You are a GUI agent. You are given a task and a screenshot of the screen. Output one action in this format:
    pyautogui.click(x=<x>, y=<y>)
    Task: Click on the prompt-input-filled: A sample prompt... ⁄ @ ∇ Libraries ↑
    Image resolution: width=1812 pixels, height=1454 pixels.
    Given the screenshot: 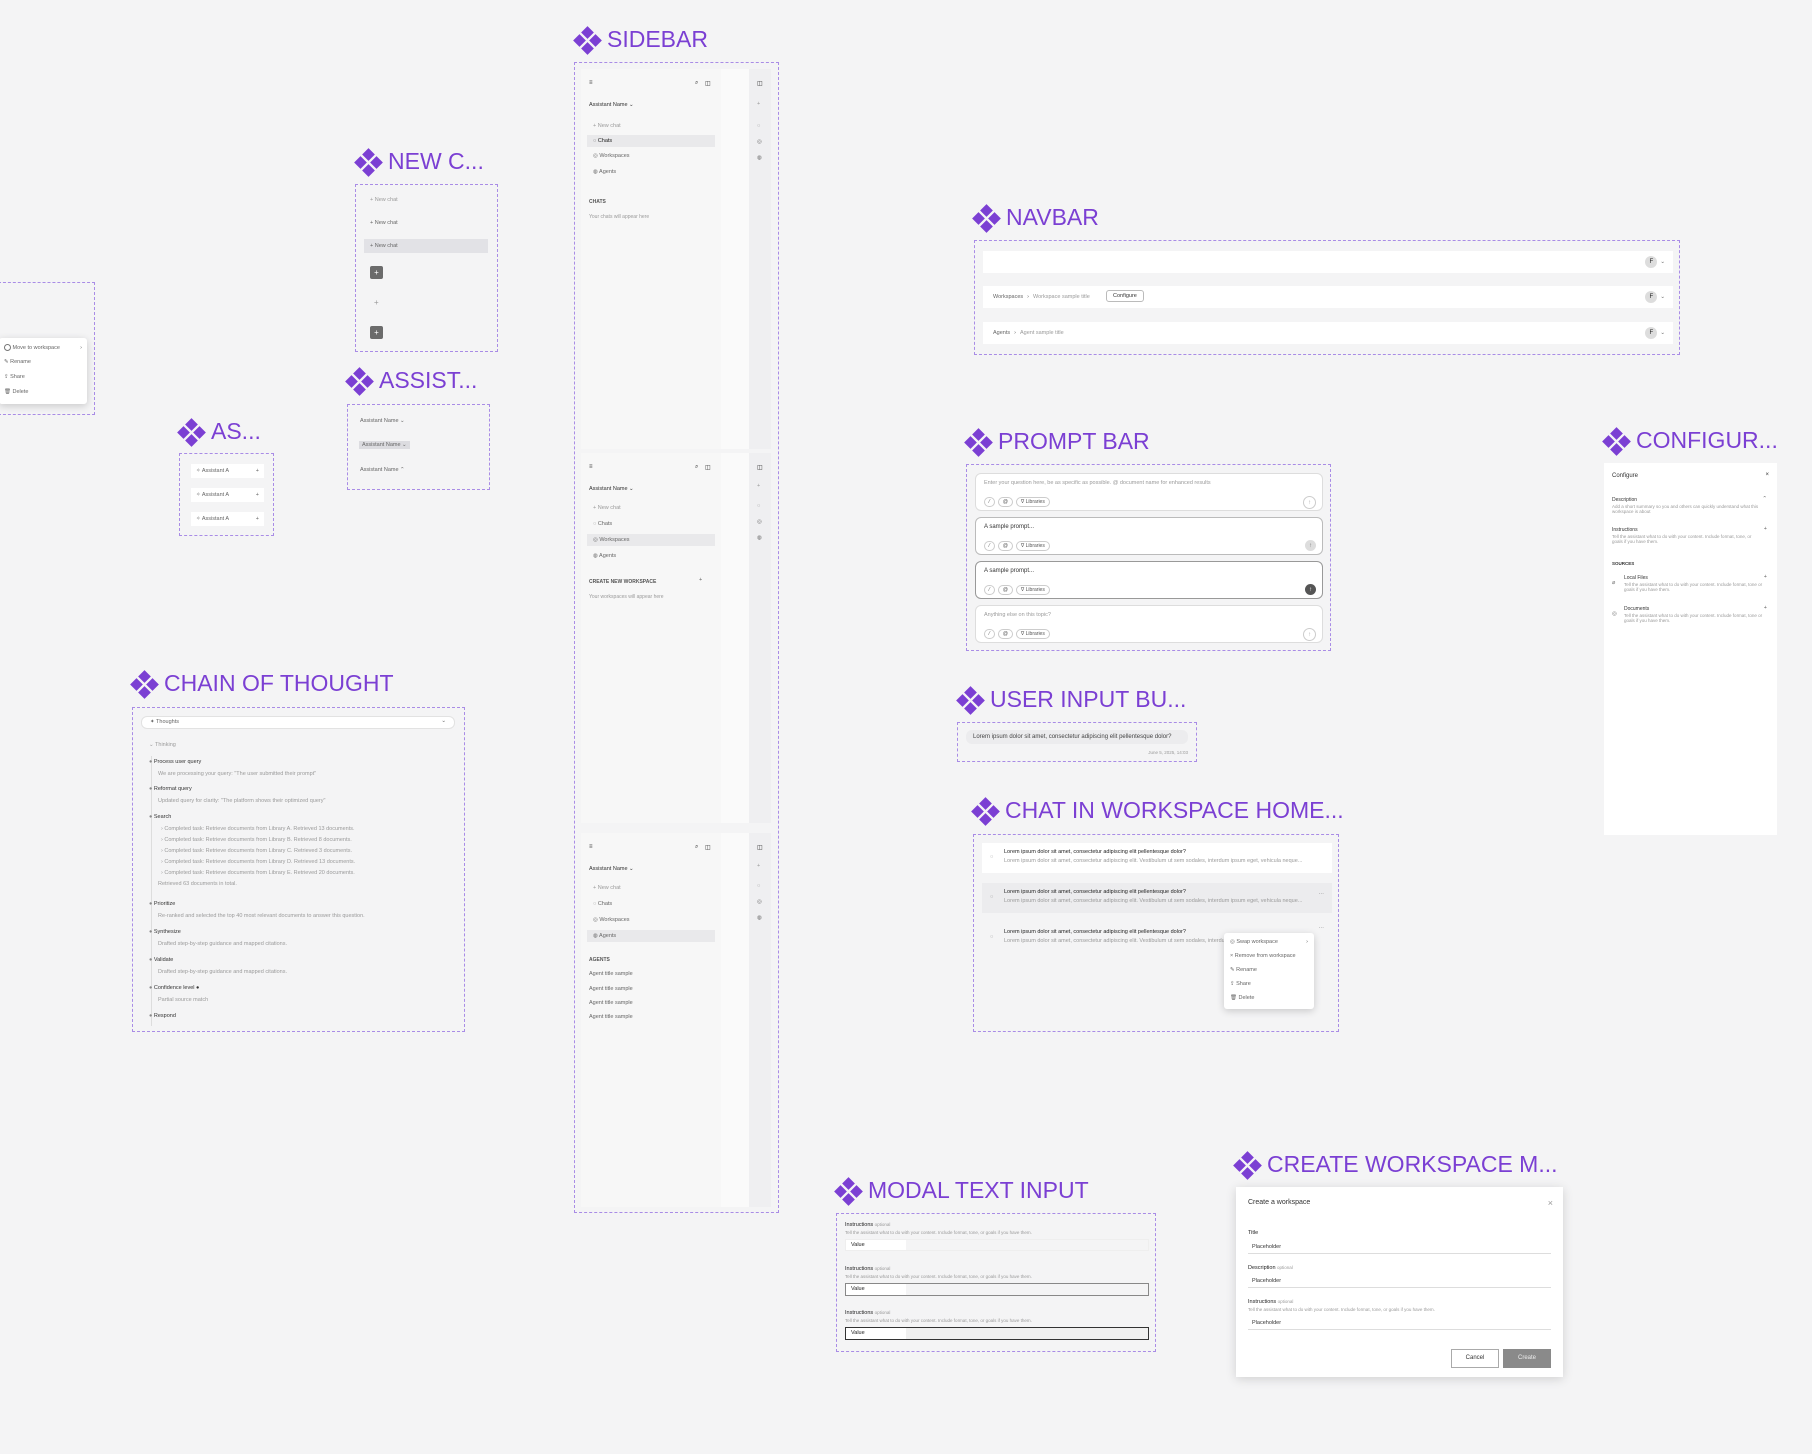 What is the action you would take?
    pyautogui.click(x=1149, y=536)
    